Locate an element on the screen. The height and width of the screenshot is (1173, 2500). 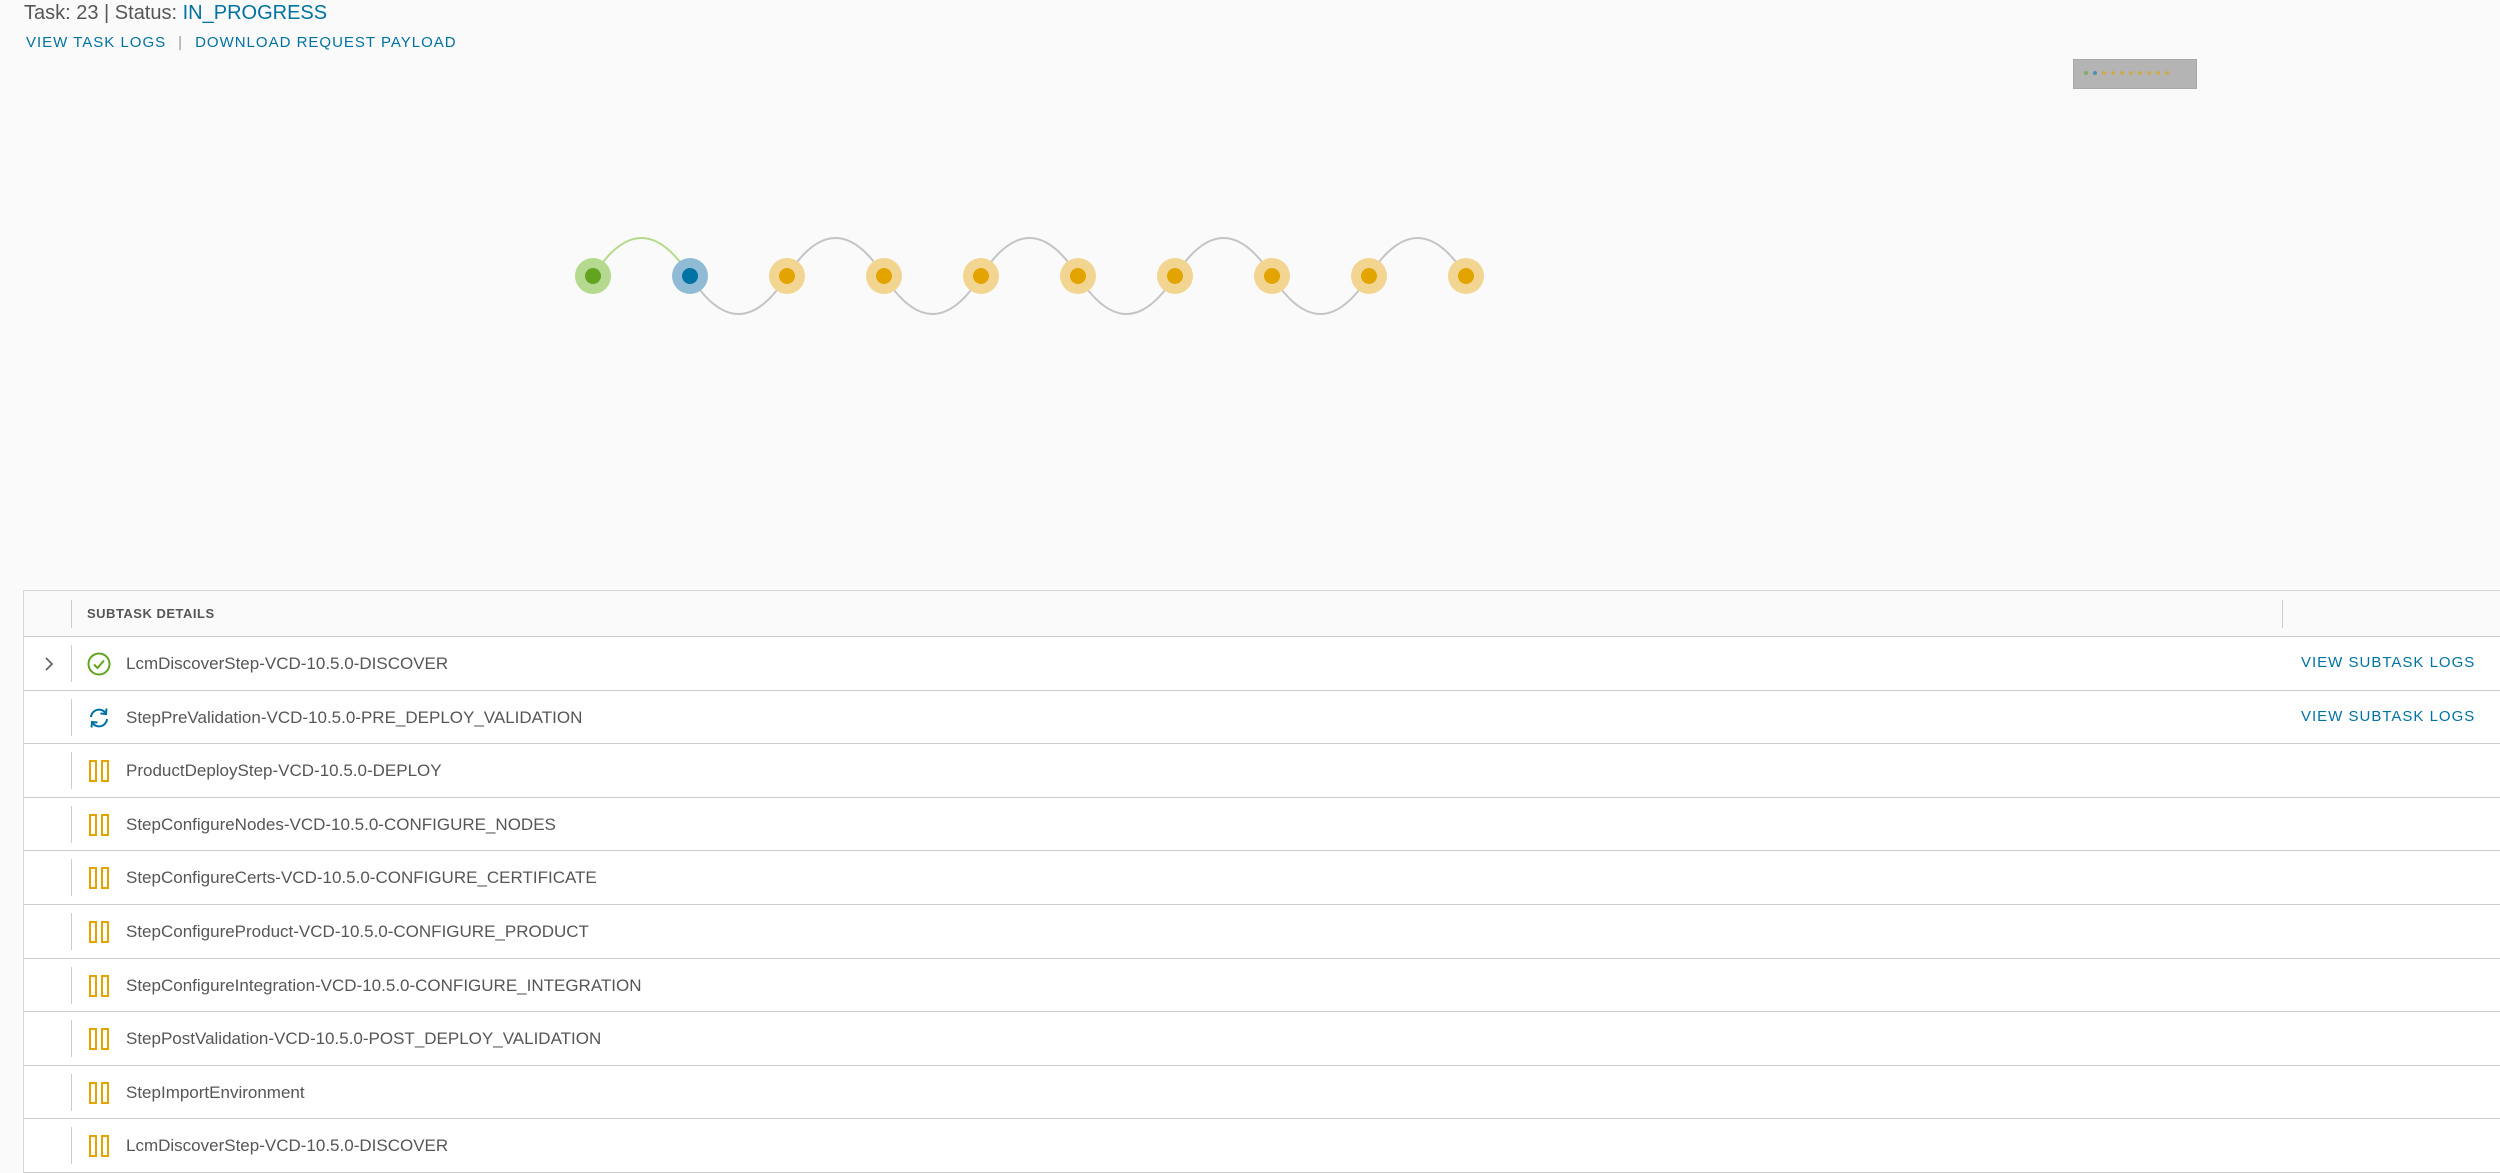
subtask-table-header: SUBTASK DETAILS is located at coordinates (1262, 614).